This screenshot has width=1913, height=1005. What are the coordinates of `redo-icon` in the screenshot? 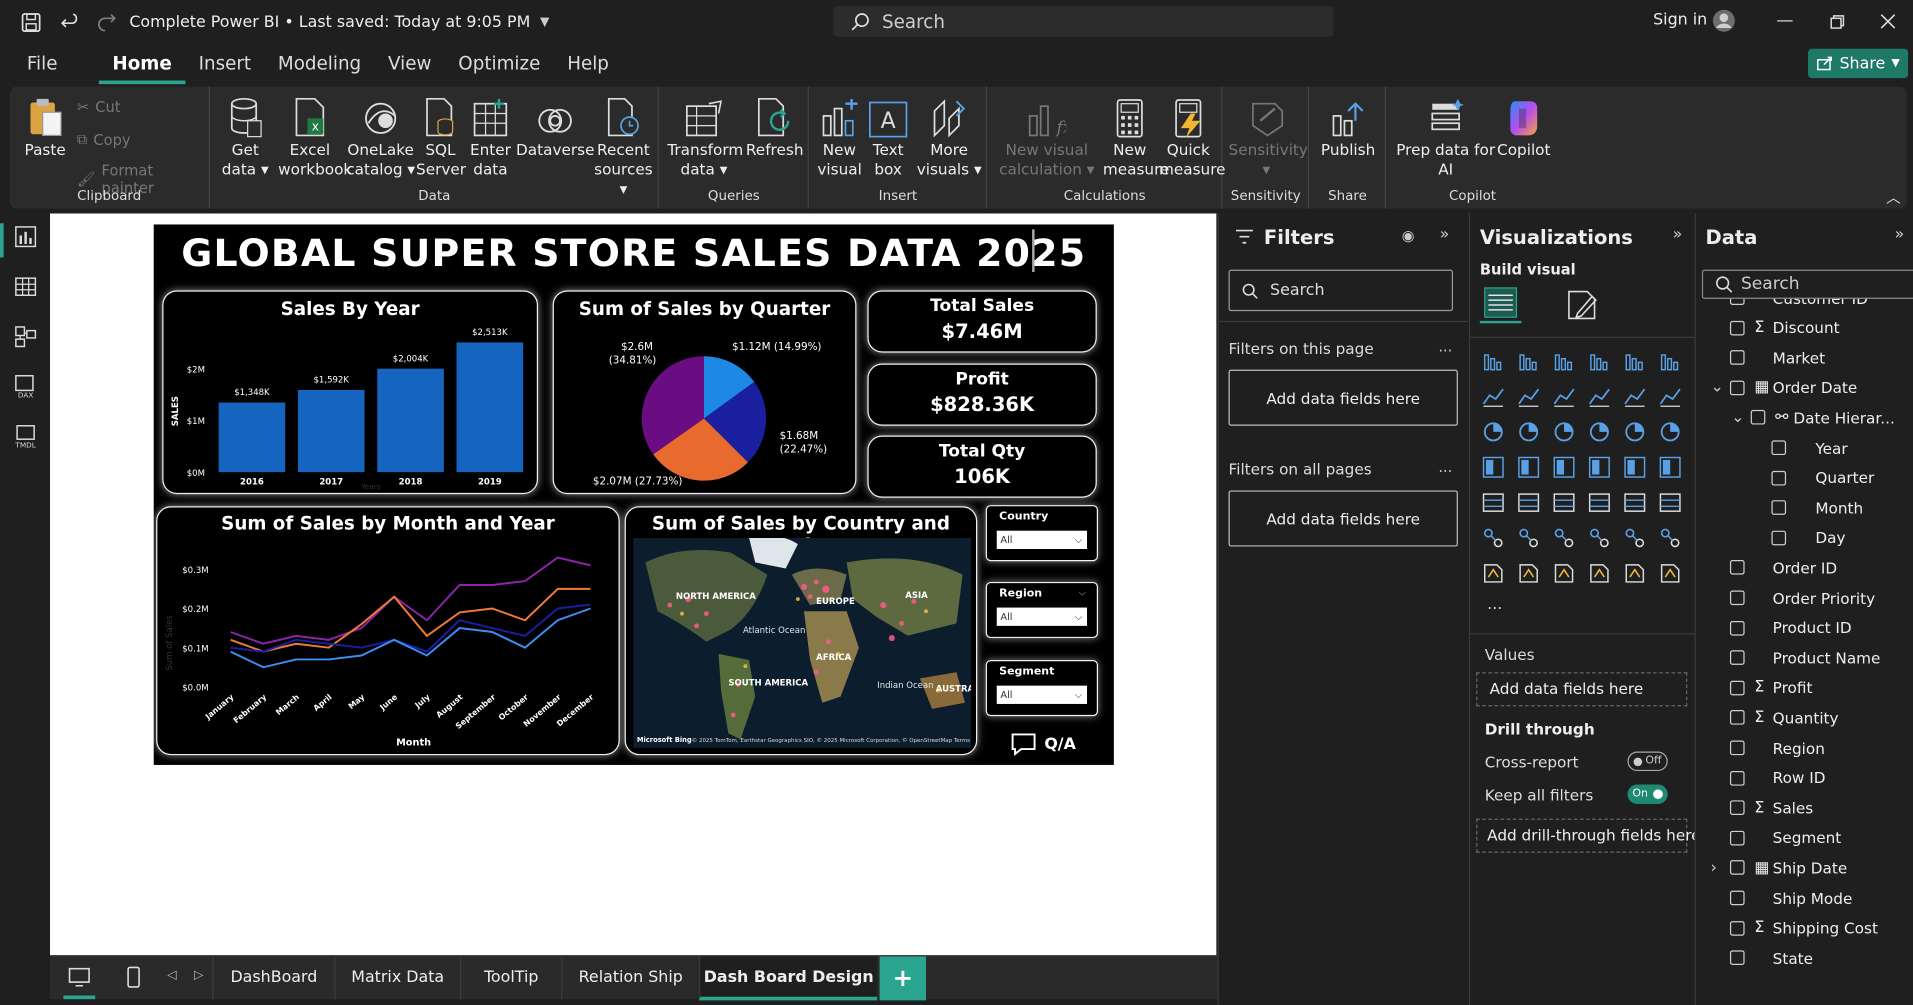 It's located at (106, 22).